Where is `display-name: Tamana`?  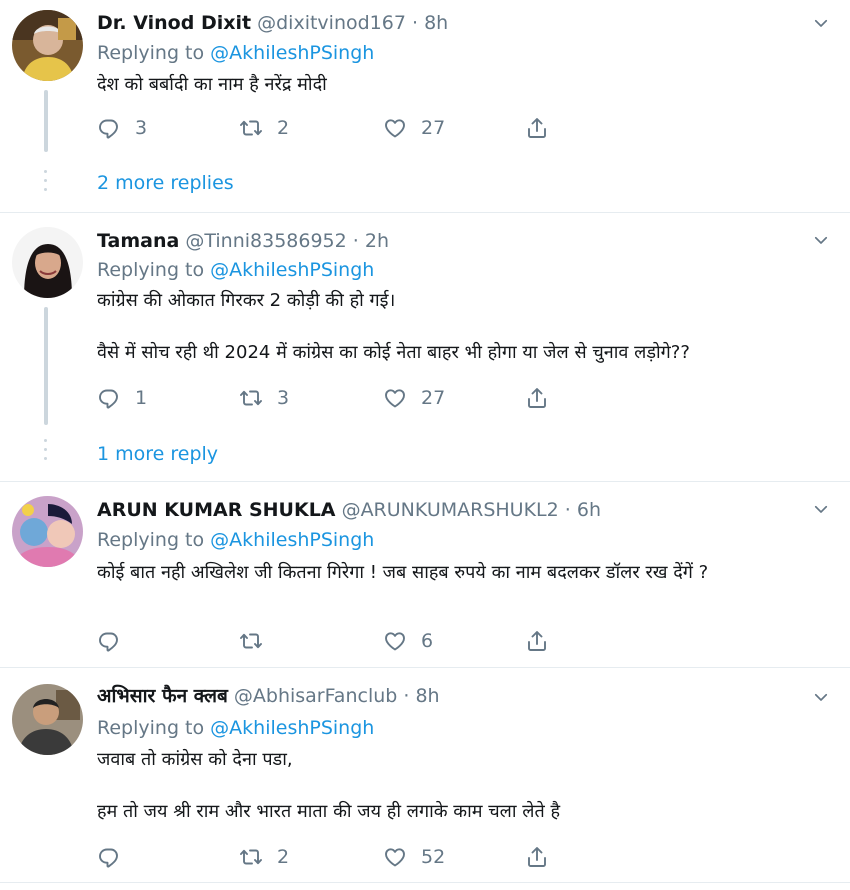 display-name: Tamana is located at coordinates (138, 241).